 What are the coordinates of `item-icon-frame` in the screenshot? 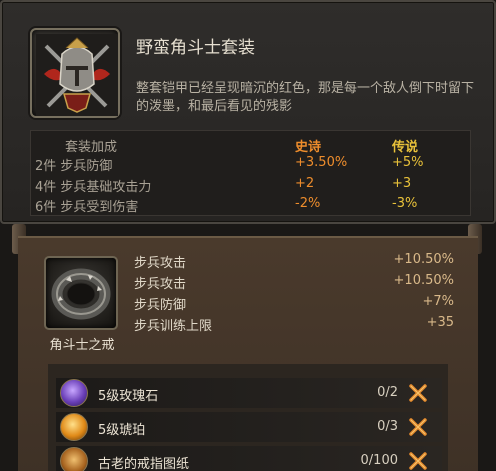 It's located at (81, 293).